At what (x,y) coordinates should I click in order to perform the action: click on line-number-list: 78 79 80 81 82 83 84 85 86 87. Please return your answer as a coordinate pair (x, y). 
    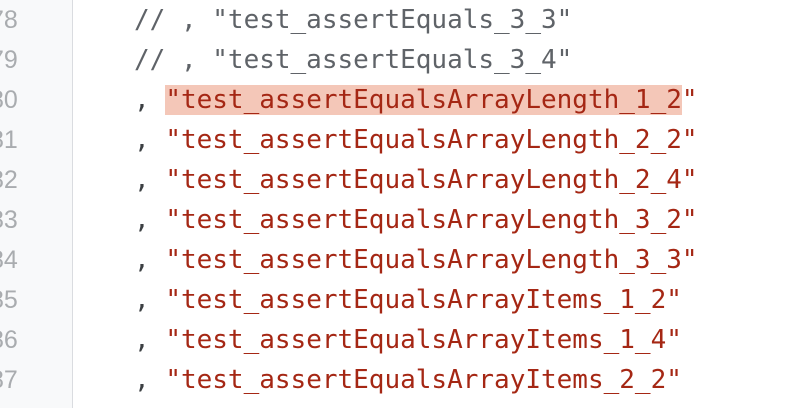
    Looking at the image, I should click on (9, 200).